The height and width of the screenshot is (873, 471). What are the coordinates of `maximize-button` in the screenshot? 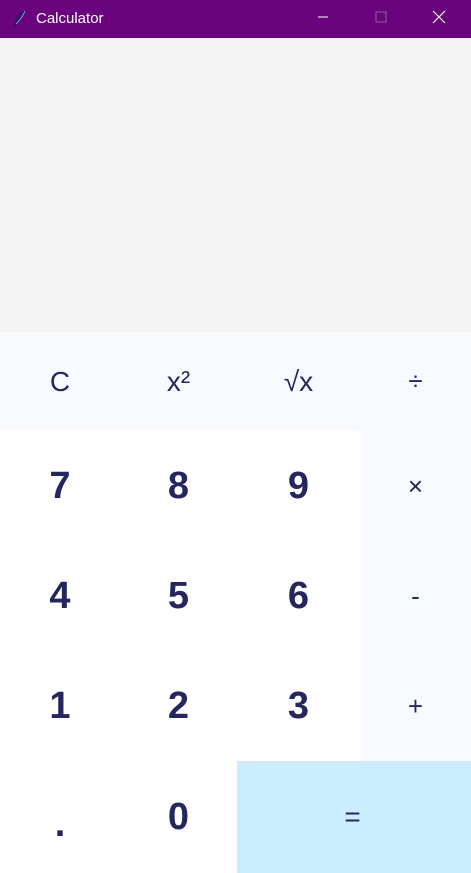 It's located at (381, 19).